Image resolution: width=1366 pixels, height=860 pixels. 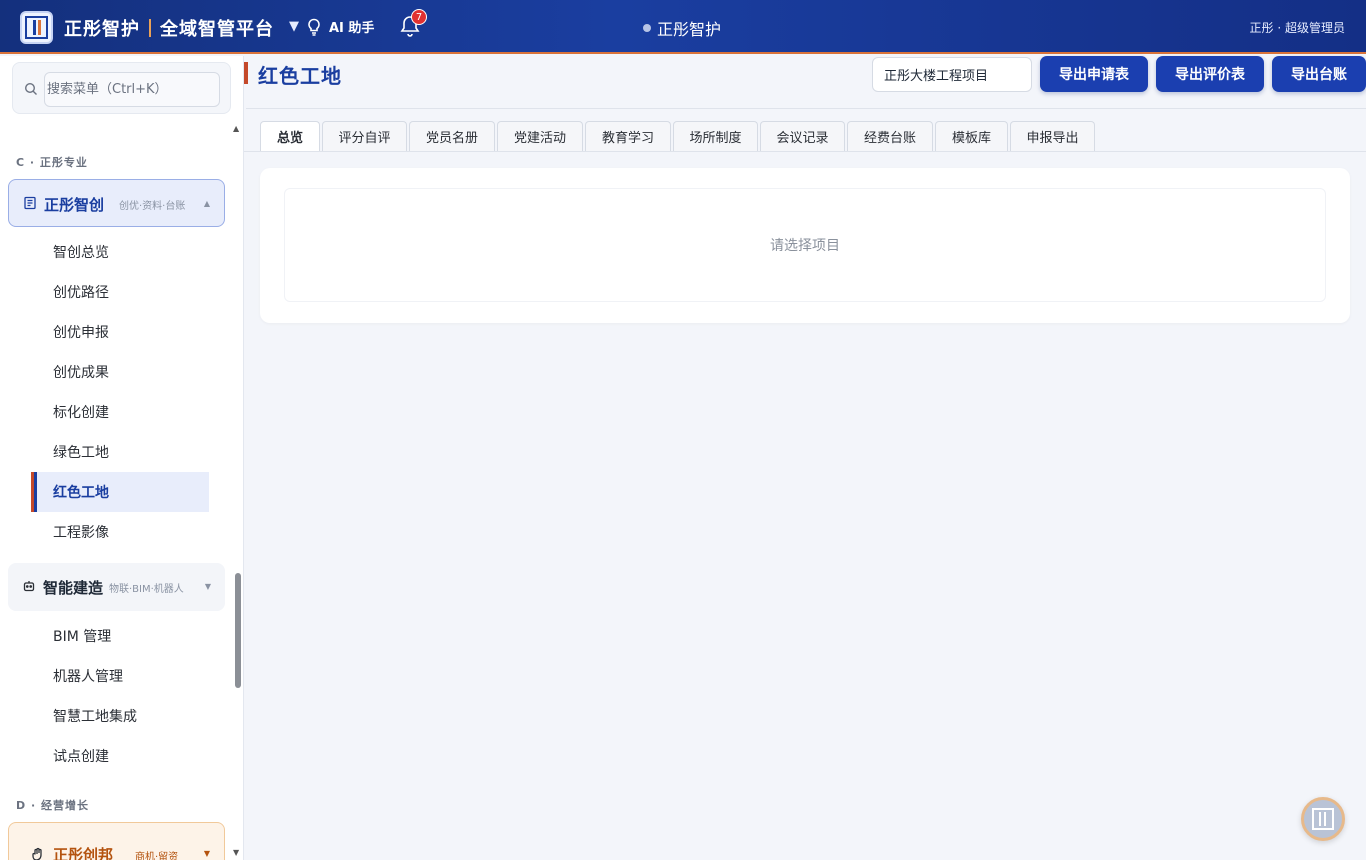 I want to click on tab-venue-rules: 场所制度, so click(x=715, y=136).